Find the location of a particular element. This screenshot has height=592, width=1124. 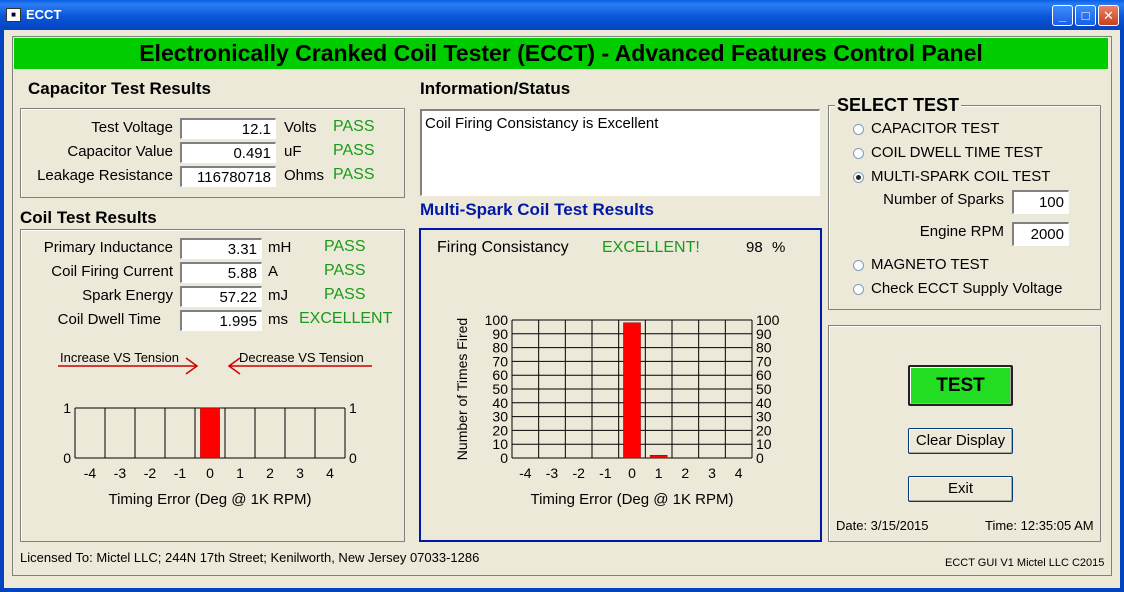

y-tick-label-left: 1 is located at coordinates (67, 408).